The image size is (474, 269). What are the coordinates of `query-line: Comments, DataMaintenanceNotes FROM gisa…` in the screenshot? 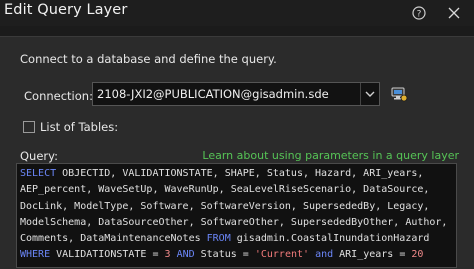 It's located at (238, 239).